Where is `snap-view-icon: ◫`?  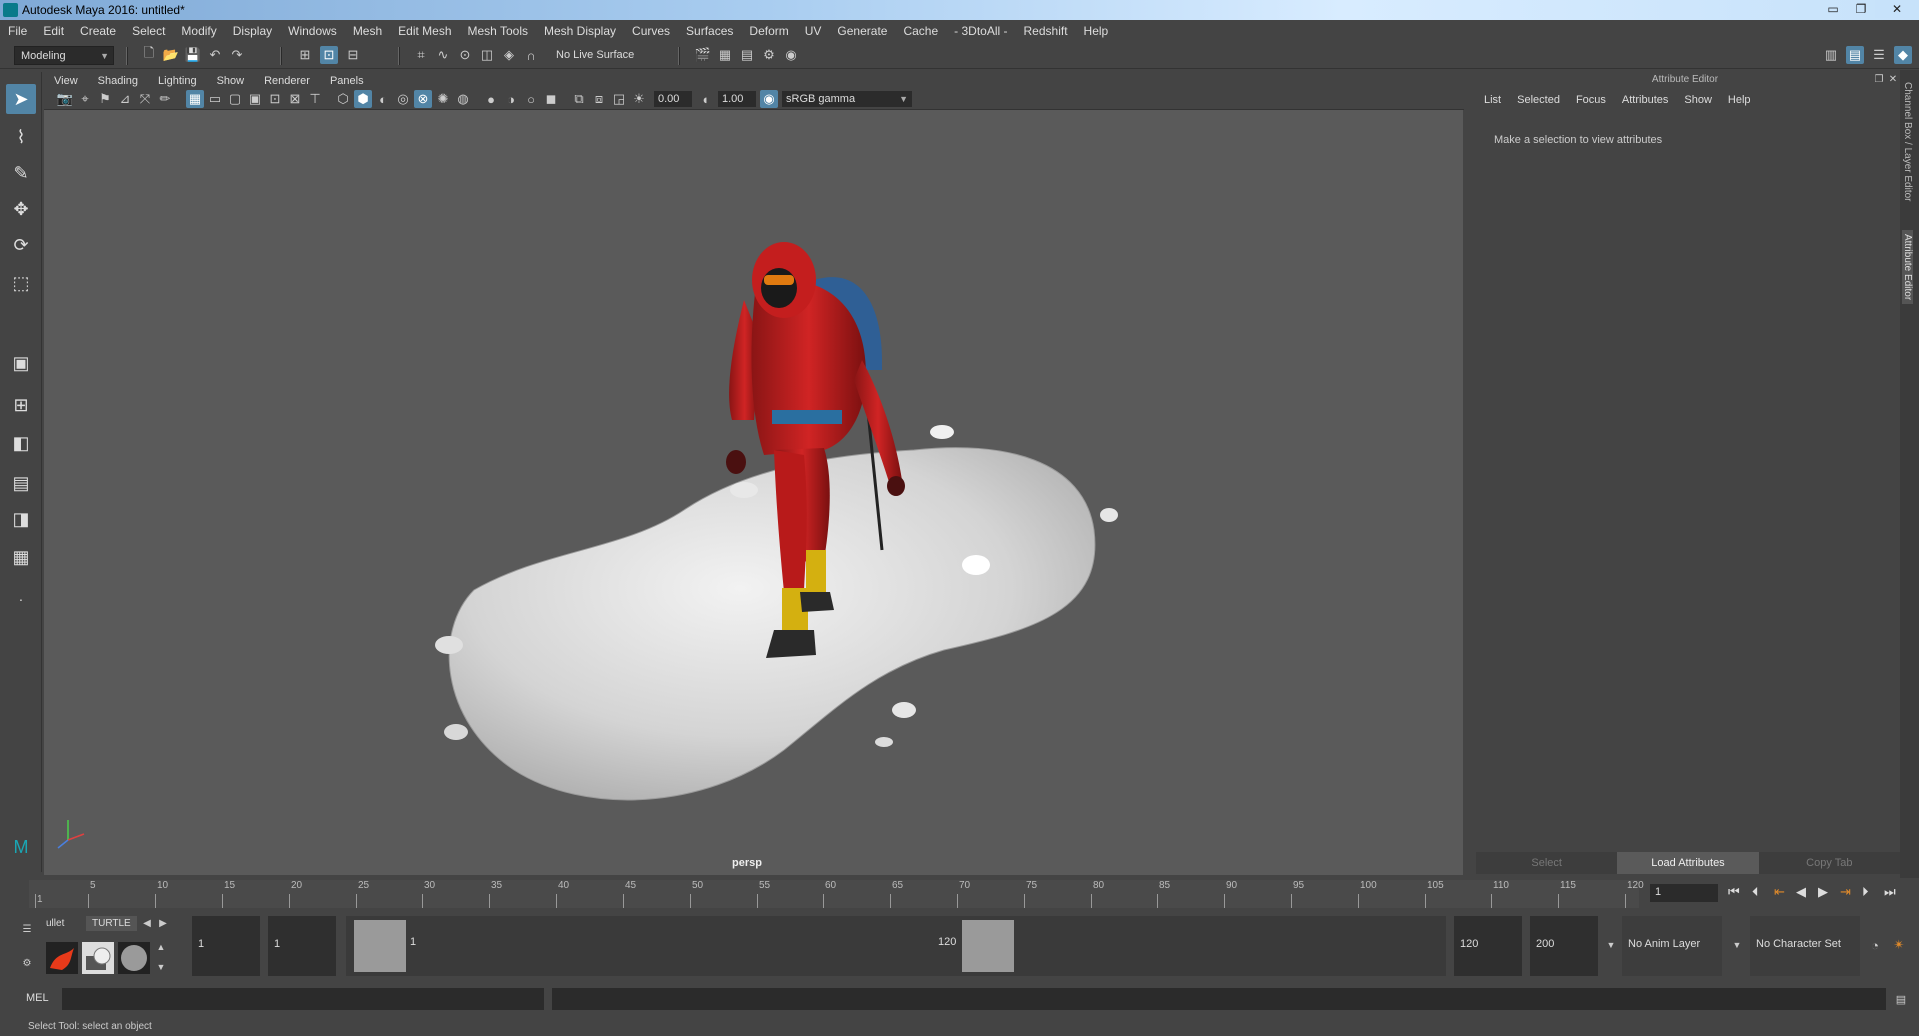 snap-view-icon: ◫ is located at coordinates (487, 55).